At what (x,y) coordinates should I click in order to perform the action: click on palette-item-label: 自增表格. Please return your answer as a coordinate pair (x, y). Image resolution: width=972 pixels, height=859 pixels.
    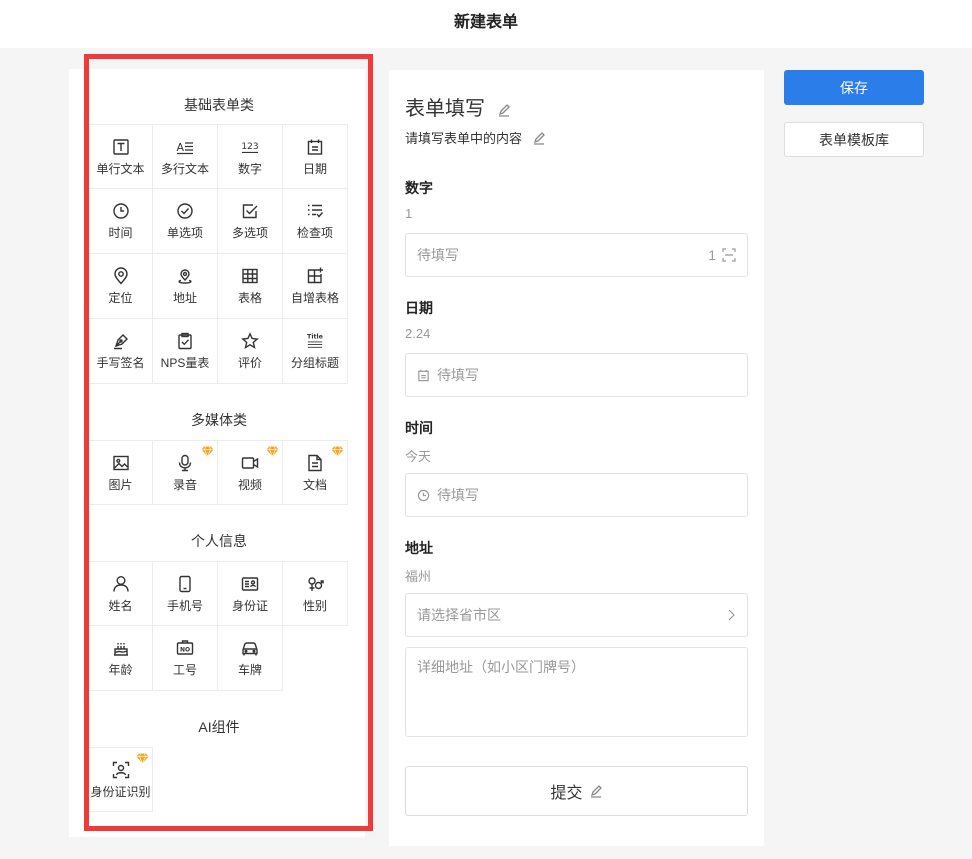
    Looking at the image, I should click on (314, 298).